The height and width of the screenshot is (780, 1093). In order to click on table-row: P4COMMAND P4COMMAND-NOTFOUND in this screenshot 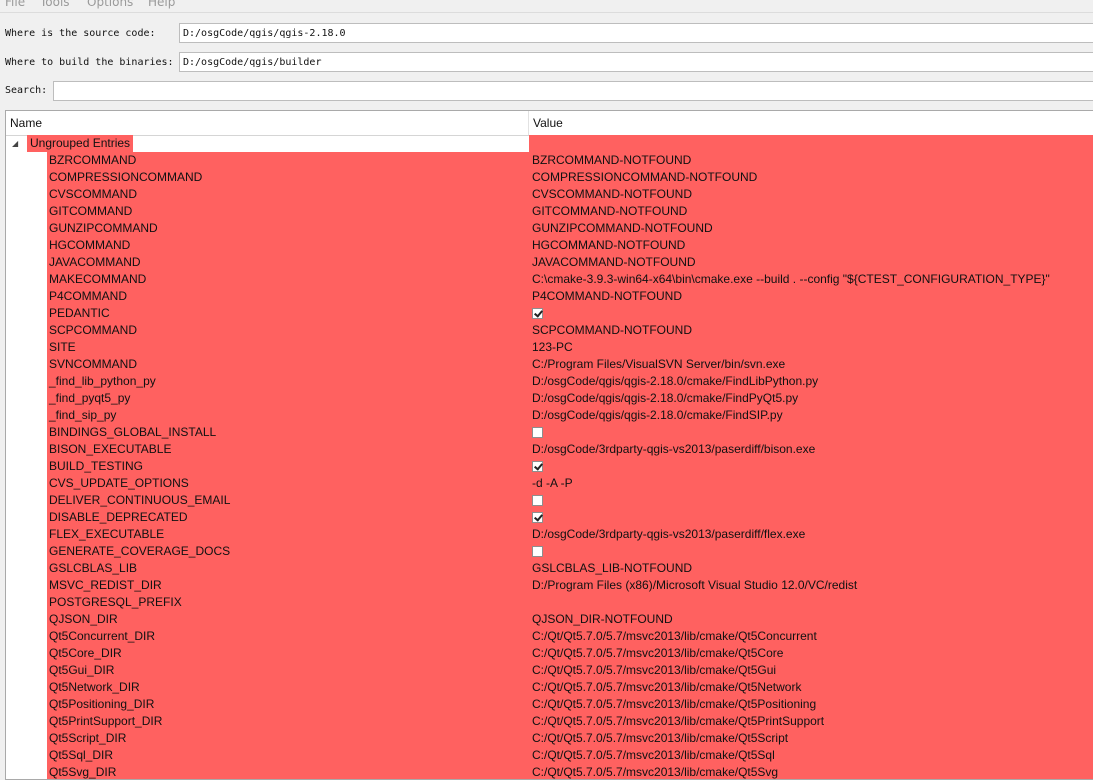, I will do `click(549, 296)`.